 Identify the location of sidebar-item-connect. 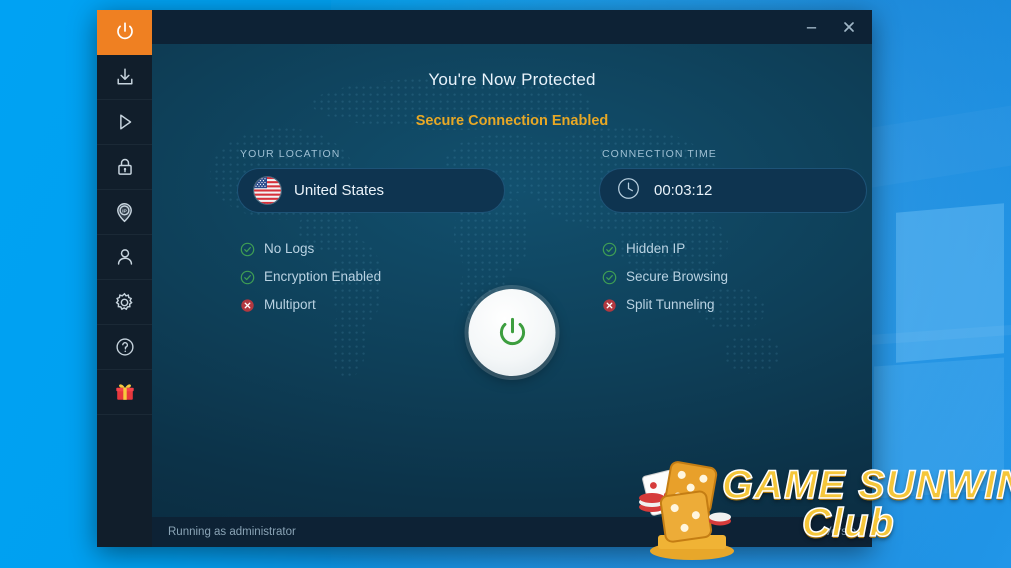
(124, 32).